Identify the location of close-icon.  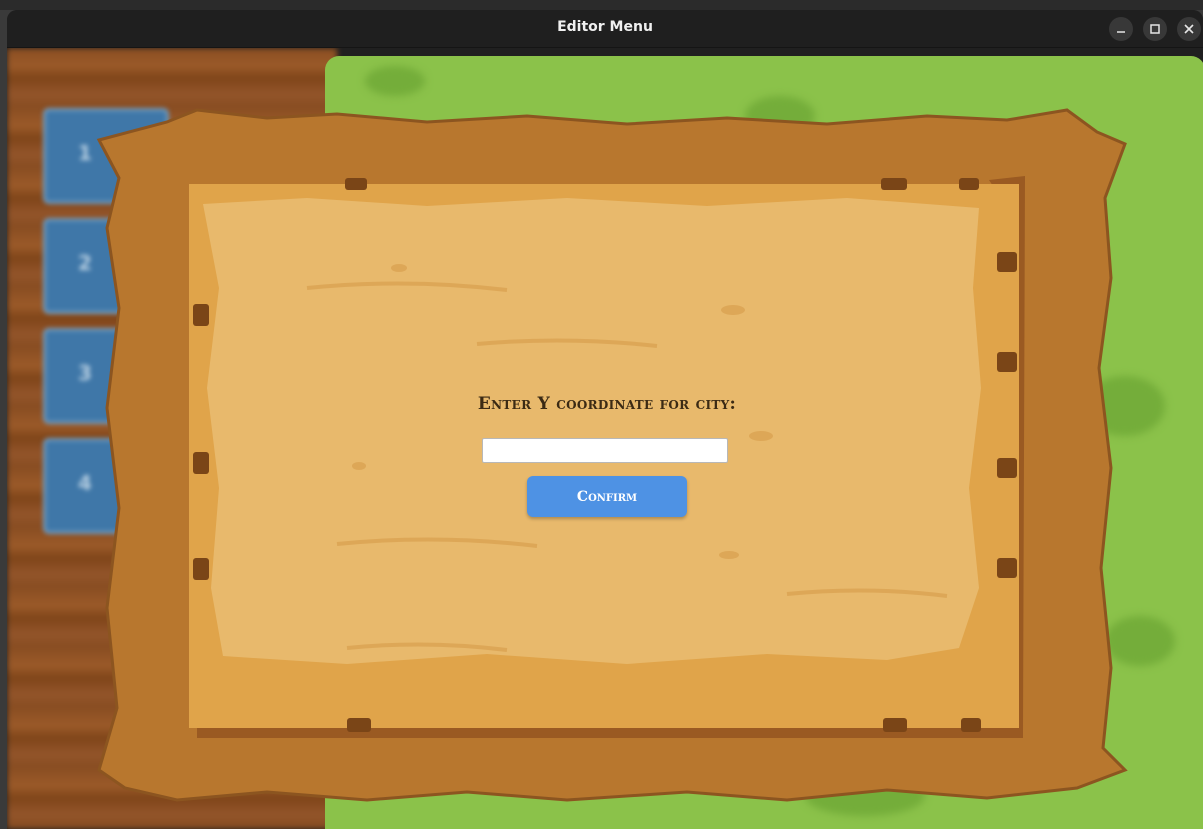
(1189, 29).